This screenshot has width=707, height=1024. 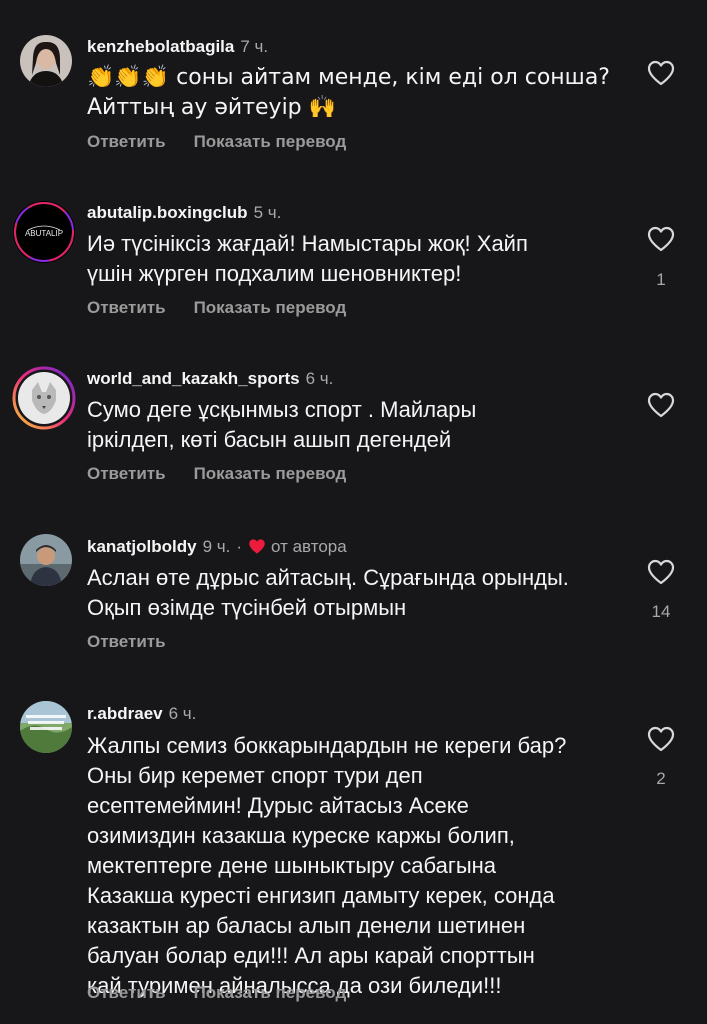 I want to click on username: r.abdraev, so click(x=125, y=713).